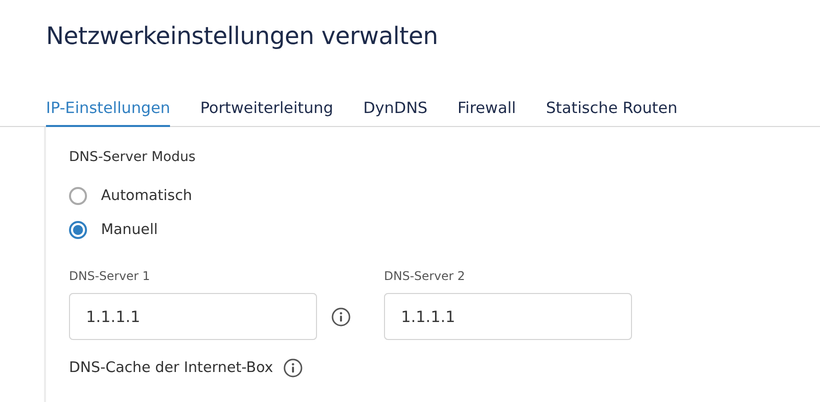 The image size is (820, 402). I want to click on section-label: DNS-Server Modus, so click(133, 157).